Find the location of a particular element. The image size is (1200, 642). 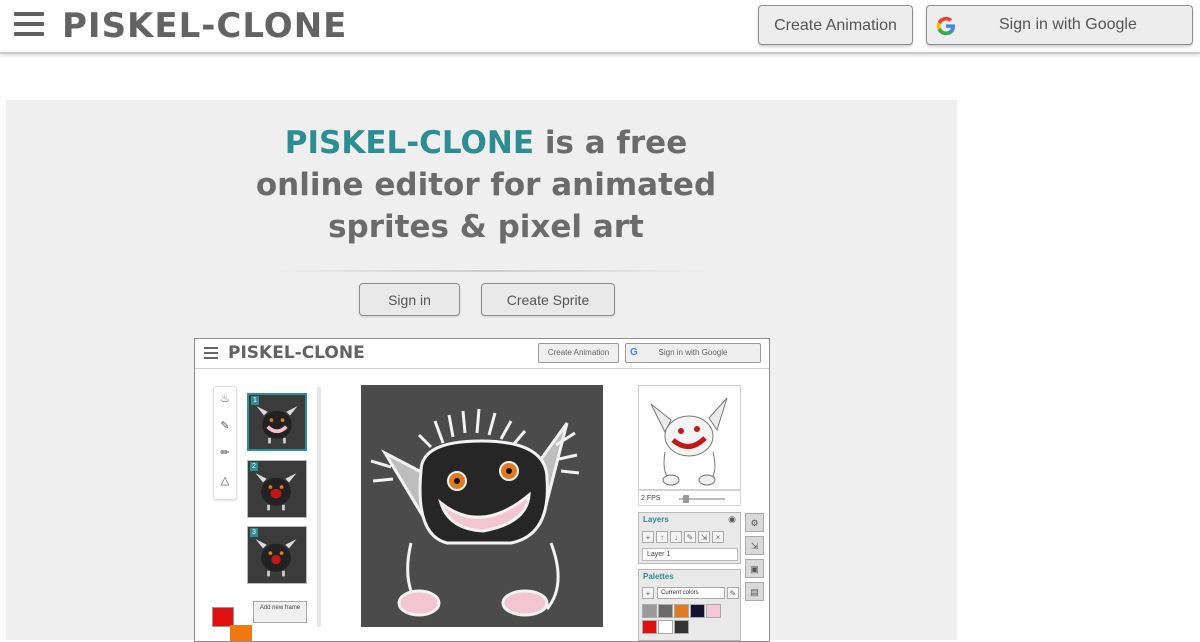

frame-number: 1 is located at coordinates (255, 400).